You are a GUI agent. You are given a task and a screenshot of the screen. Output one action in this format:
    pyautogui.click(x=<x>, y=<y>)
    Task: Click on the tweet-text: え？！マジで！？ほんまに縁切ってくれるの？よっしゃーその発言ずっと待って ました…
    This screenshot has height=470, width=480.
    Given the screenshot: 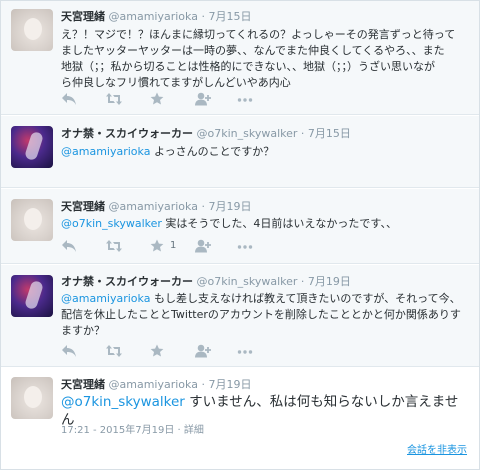 What is the action you would take?
    pyautogui.click(x=266, y=59)
    